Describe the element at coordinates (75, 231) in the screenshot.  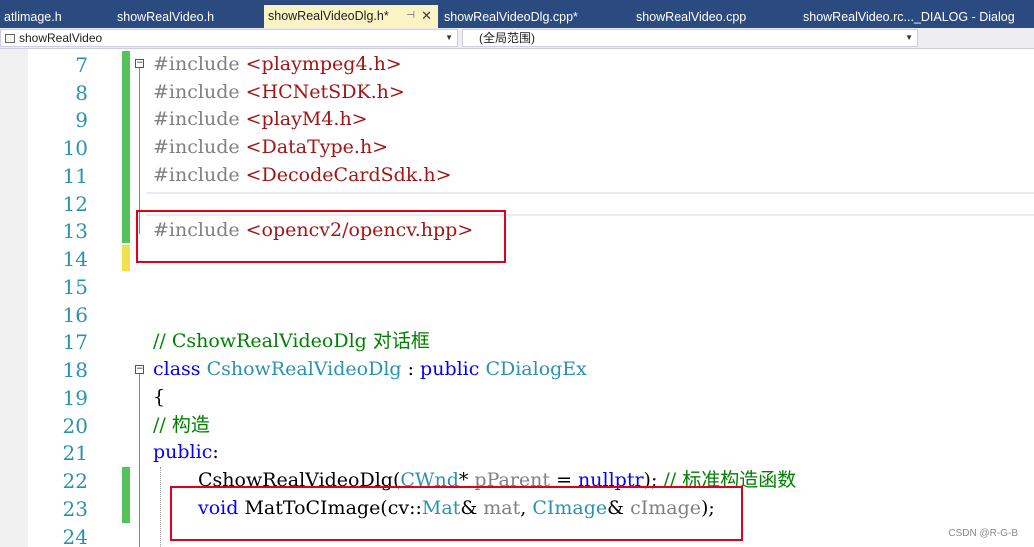
I see `line-number: 13` at that location.